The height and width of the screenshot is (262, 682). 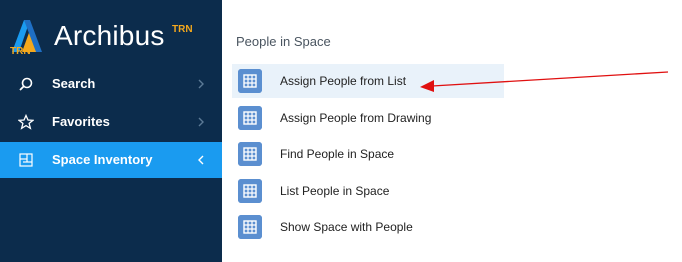 What do you see at coordinates (335, 191) in the screenshot?
I see `task-label: List People in Space` at bounding box center [335, 191].